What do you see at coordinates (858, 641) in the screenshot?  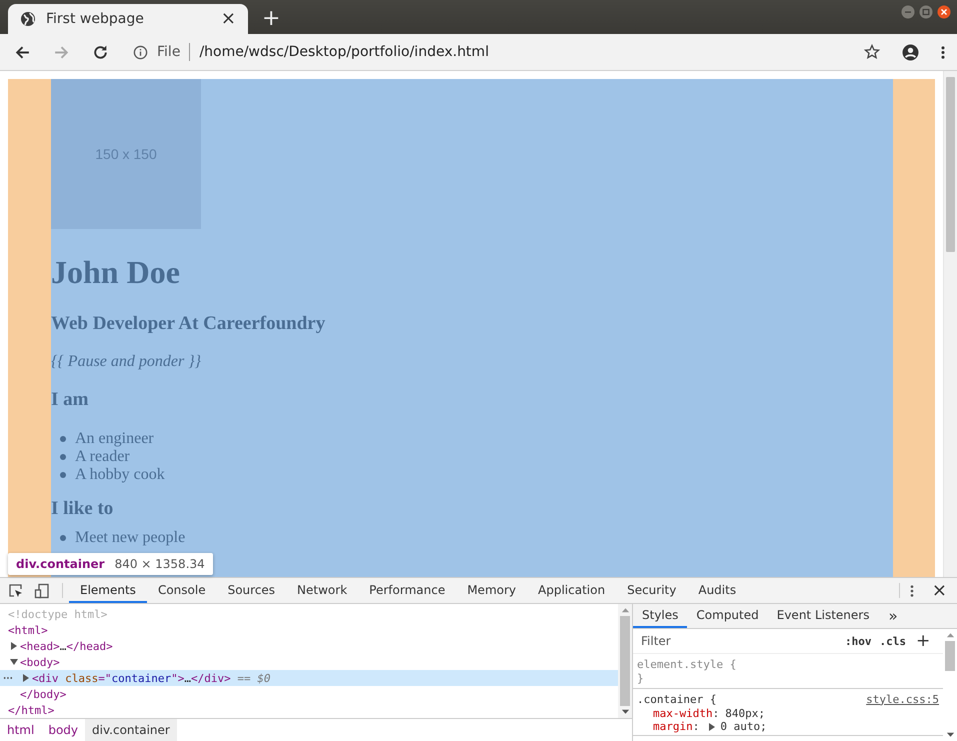 I see `hover-state-button: :hov` at bounding box center [858, 641].